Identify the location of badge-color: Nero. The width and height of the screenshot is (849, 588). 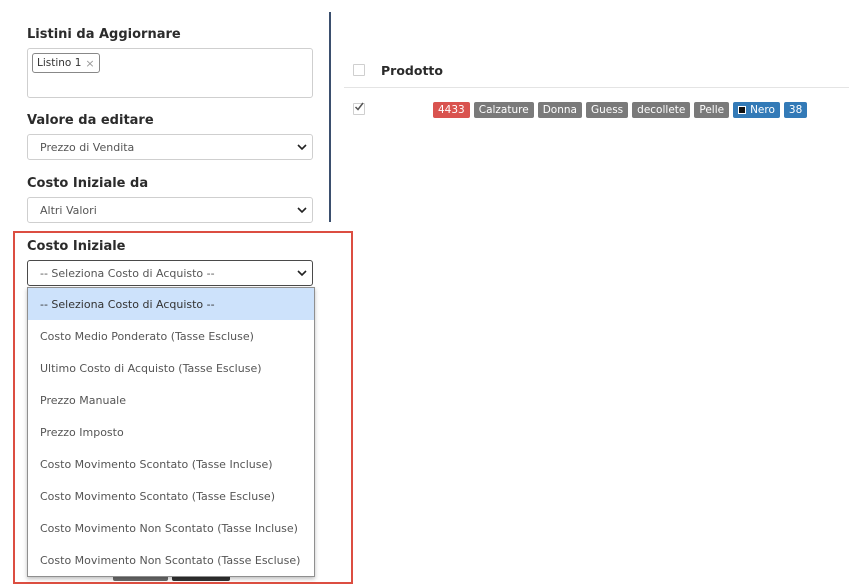
(756, 110).